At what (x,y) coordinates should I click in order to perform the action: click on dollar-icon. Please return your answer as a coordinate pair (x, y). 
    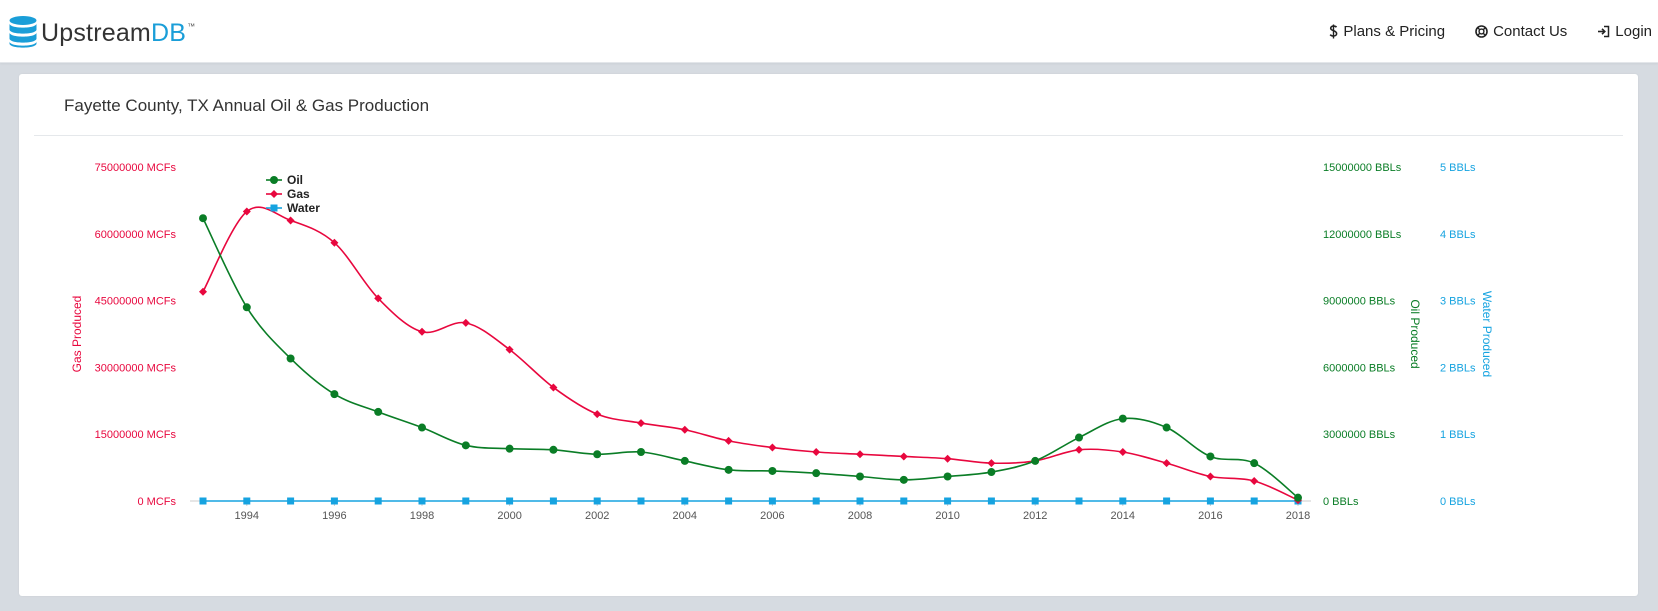
    Looking at the image, I should click on (1333, 31).